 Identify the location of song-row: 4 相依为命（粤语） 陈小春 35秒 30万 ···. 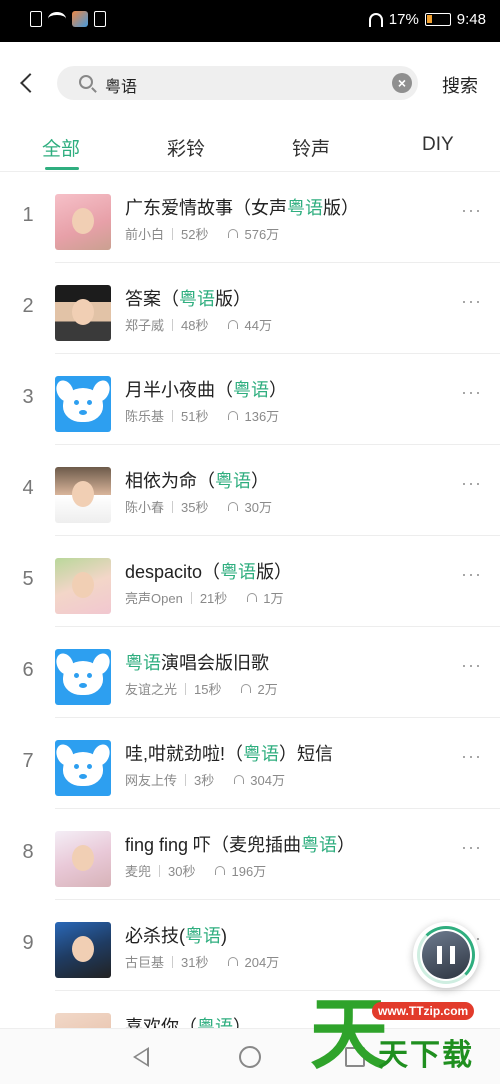
(250, 490).